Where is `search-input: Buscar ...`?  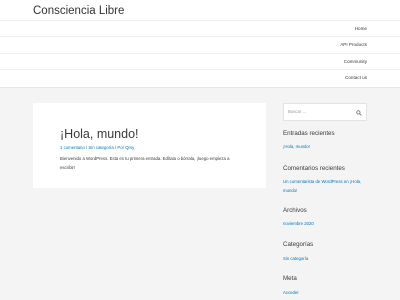
search-input: Buscar ... is located at coordinates (297, 111).